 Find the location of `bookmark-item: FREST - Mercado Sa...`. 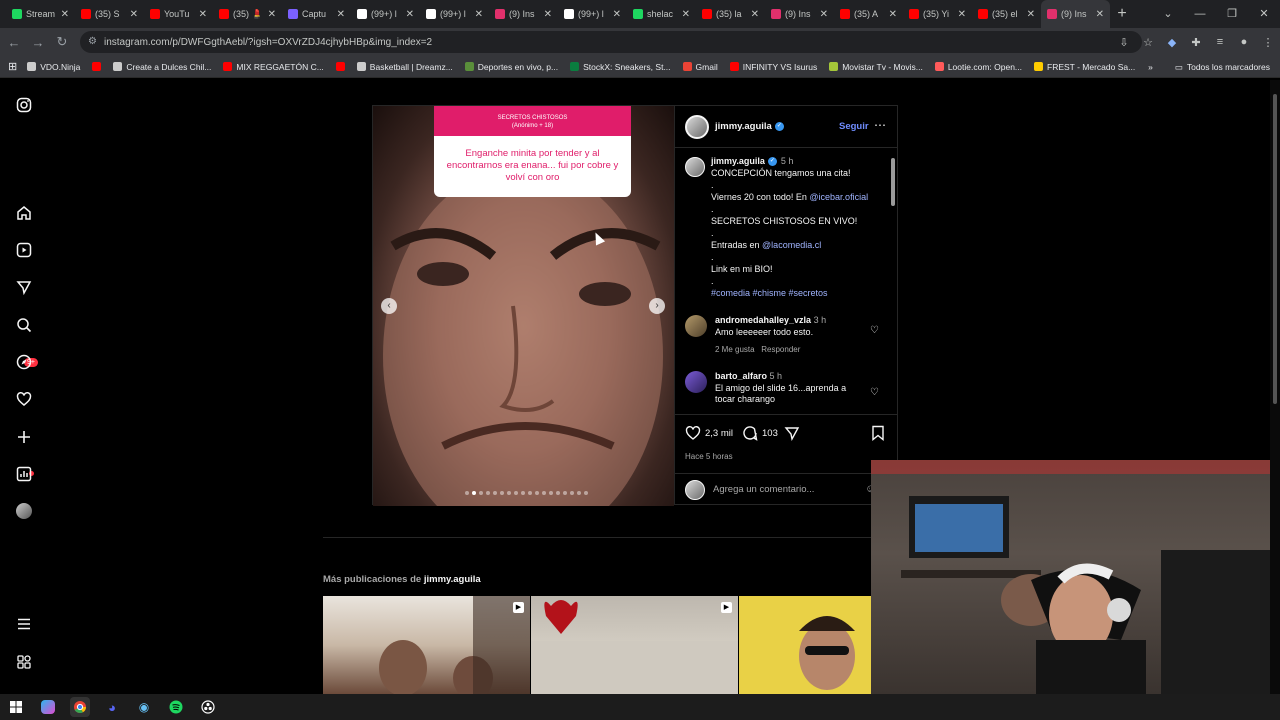

bookmark-item: FREST - Mercado Sa... is located at coordinates (1084, 67).